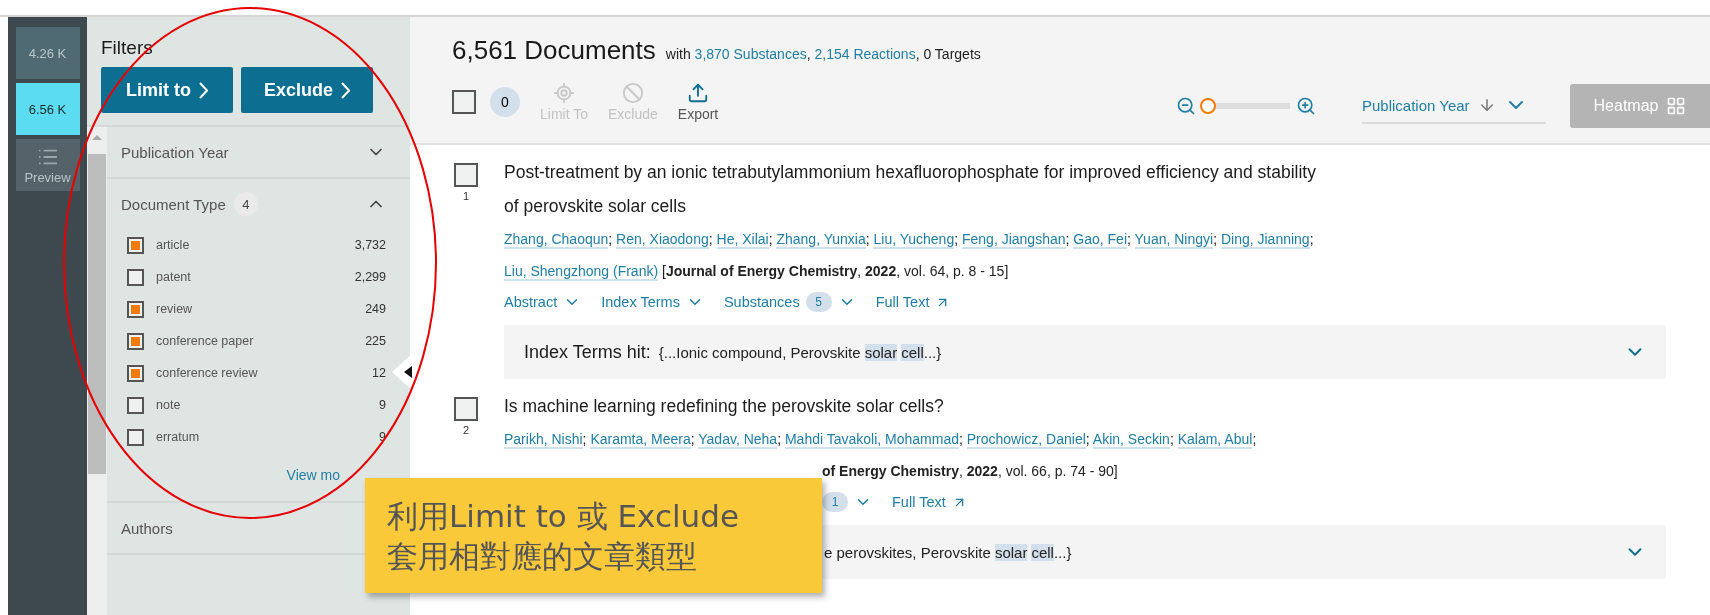 The image size is (1710, 615). What do you see at coordinates (97, 371) in the screenshot?
I see `scrollbar` at bounding box center [97, 371].